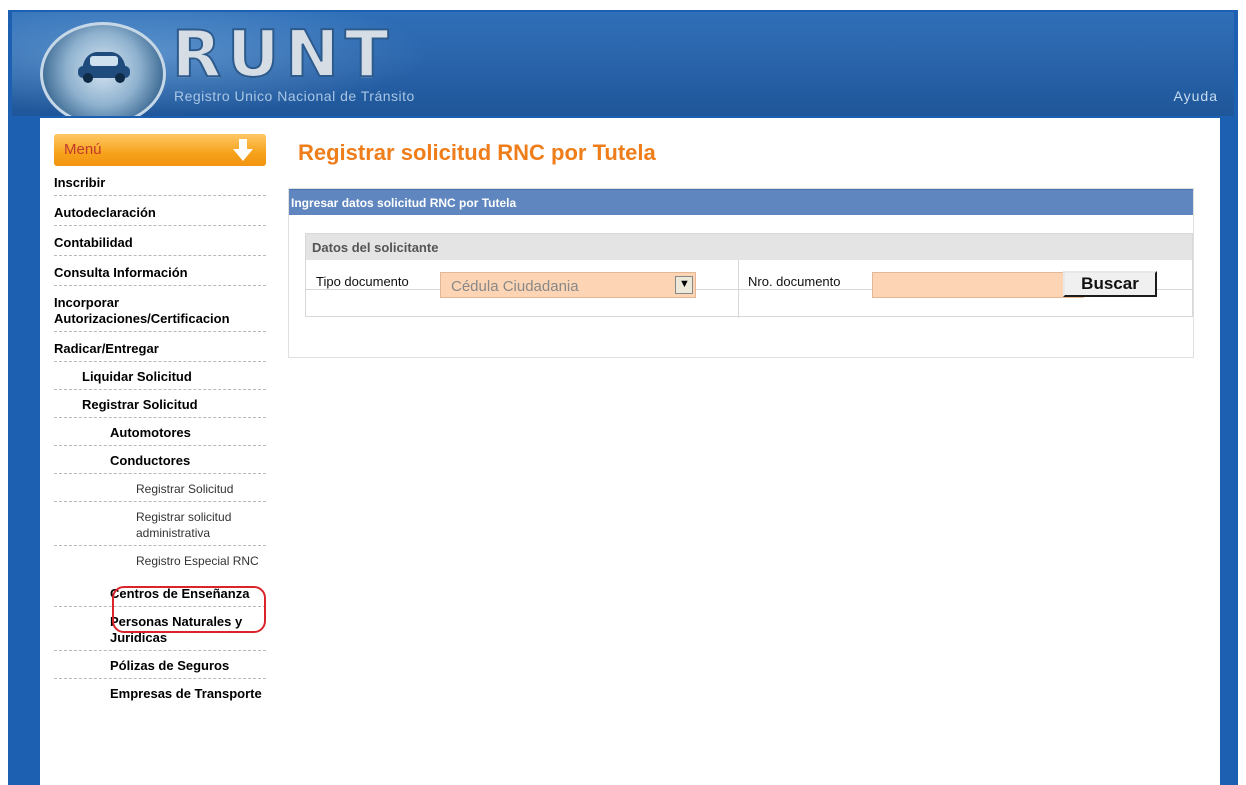 This screenshot has width=1246, height=785. What do you see at coordinates (160, 694) in the screenshot?
I see `sidebar-item-empresas-de-transporte: Empresas de Transporte` at bounding box center [160, 694].